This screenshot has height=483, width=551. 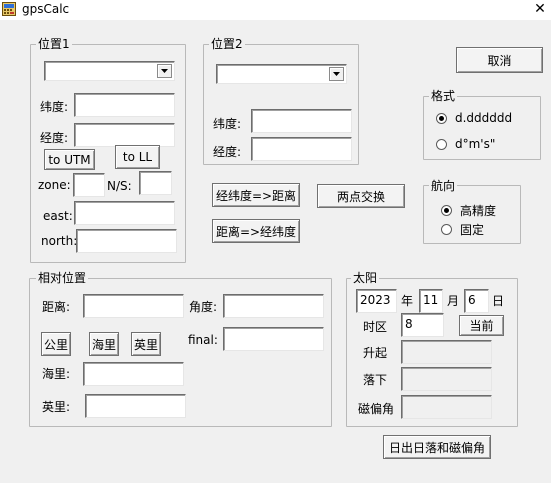 What do you see at coordinates (146, 344) in the screenshot?
I see `mile-button: 英里` at bounding box center [146, 344].